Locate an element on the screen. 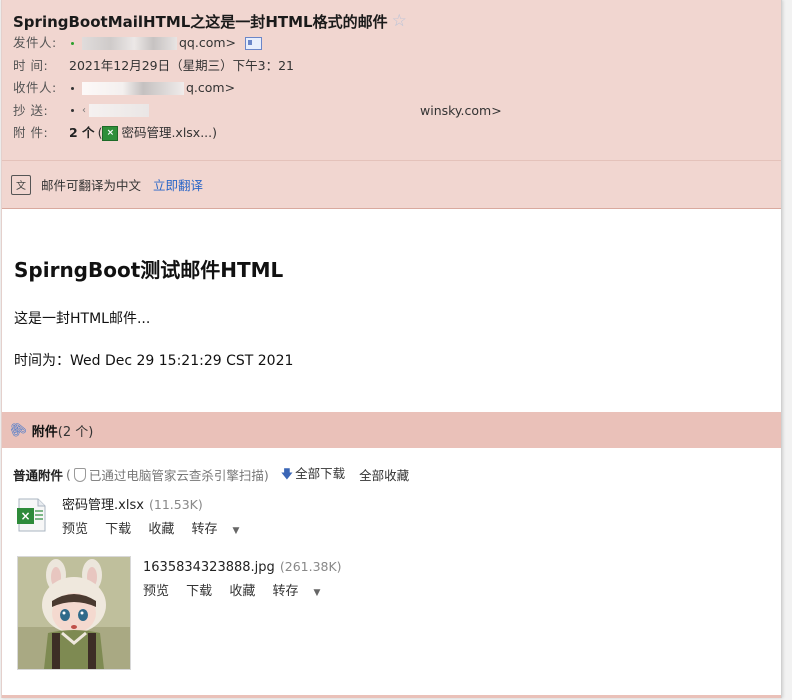 The height and width of the screenshot is (700, 792). favorite-all-button: 全部收藏 is located at coordinates (384, 474).